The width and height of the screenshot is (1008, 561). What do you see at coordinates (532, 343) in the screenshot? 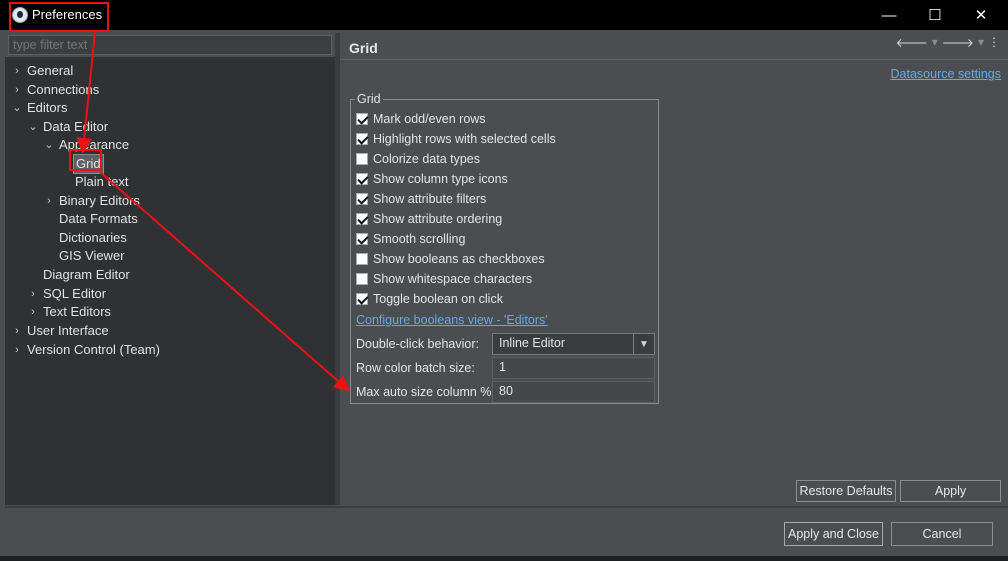
I see `double-click-value: Inline Editor` at bounding box center [532, 343].